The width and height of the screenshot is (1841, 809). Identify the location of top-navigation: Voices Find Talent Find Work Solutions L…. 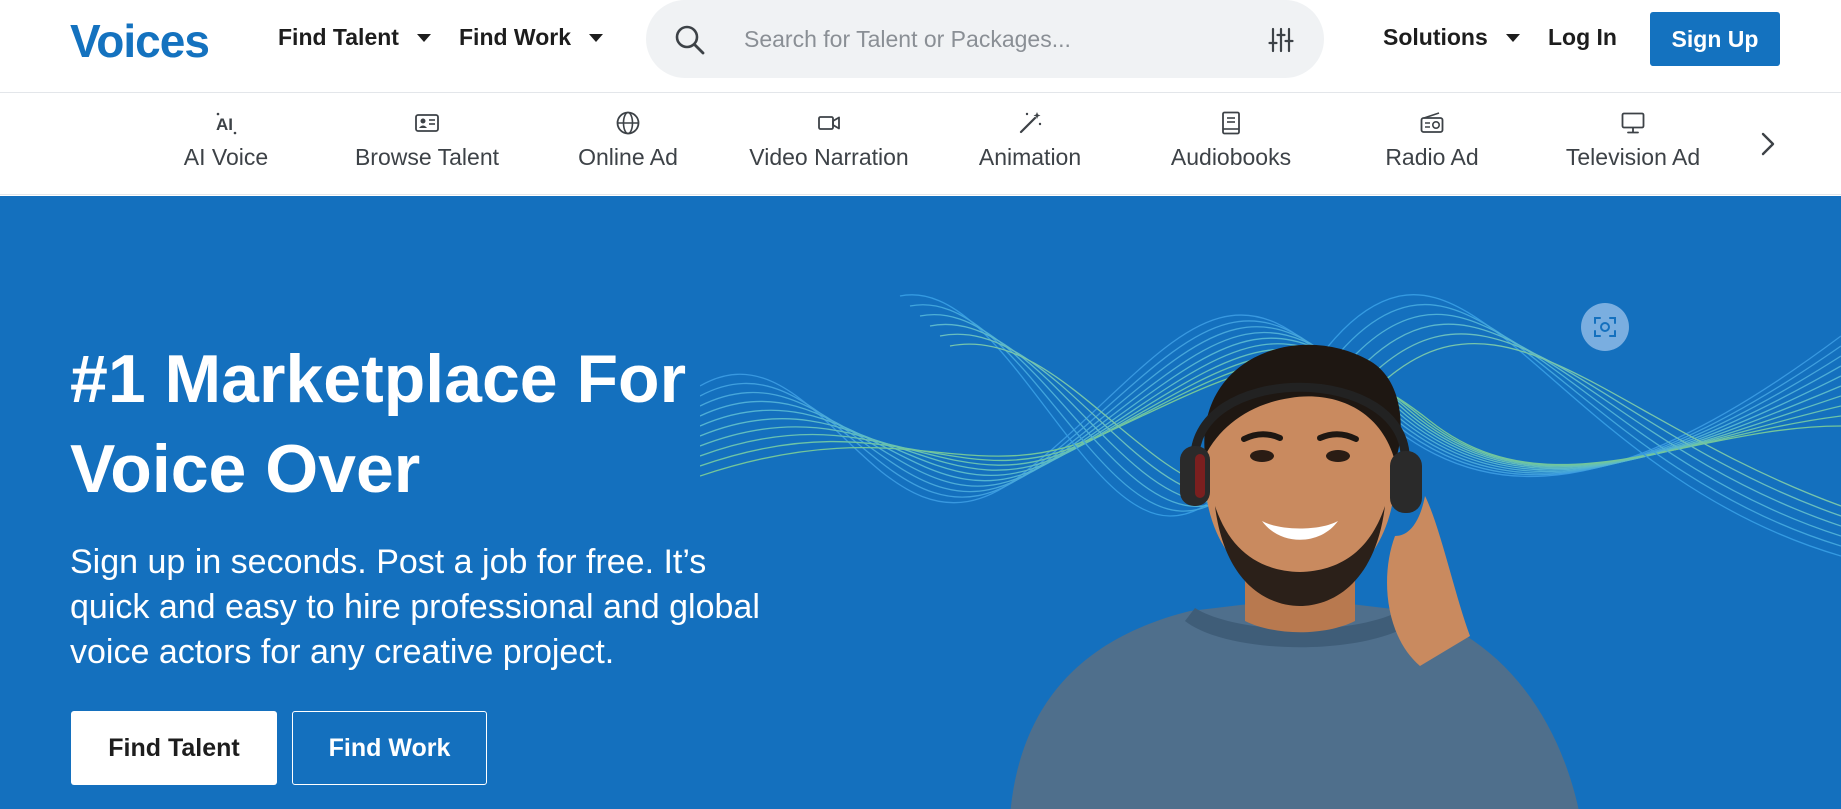
(920, 46).